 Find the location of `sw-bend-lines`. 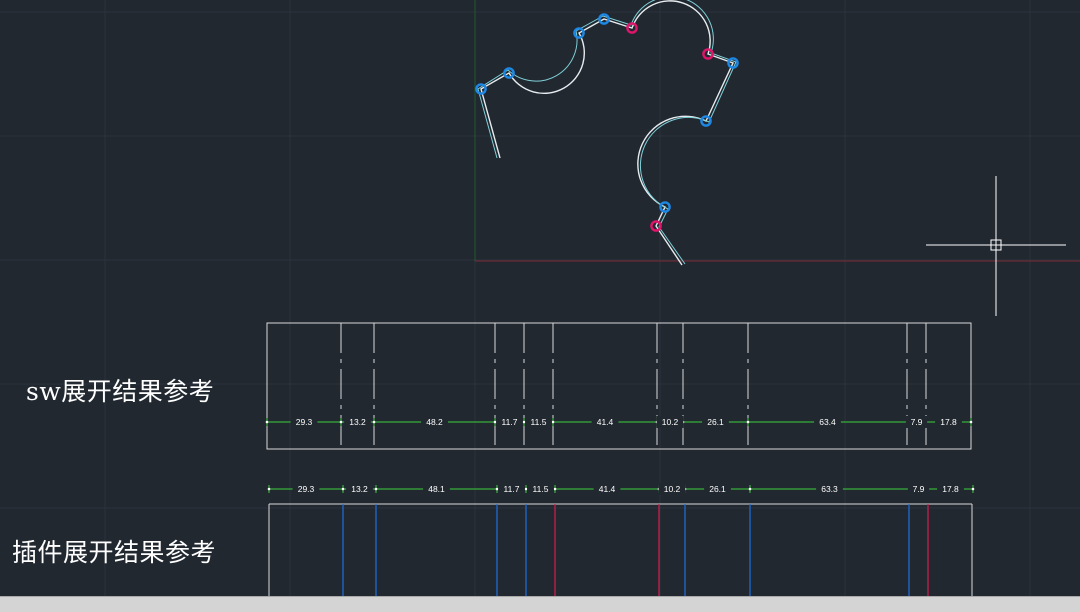

sw-bend-lines is located at coordinates (633, 386).